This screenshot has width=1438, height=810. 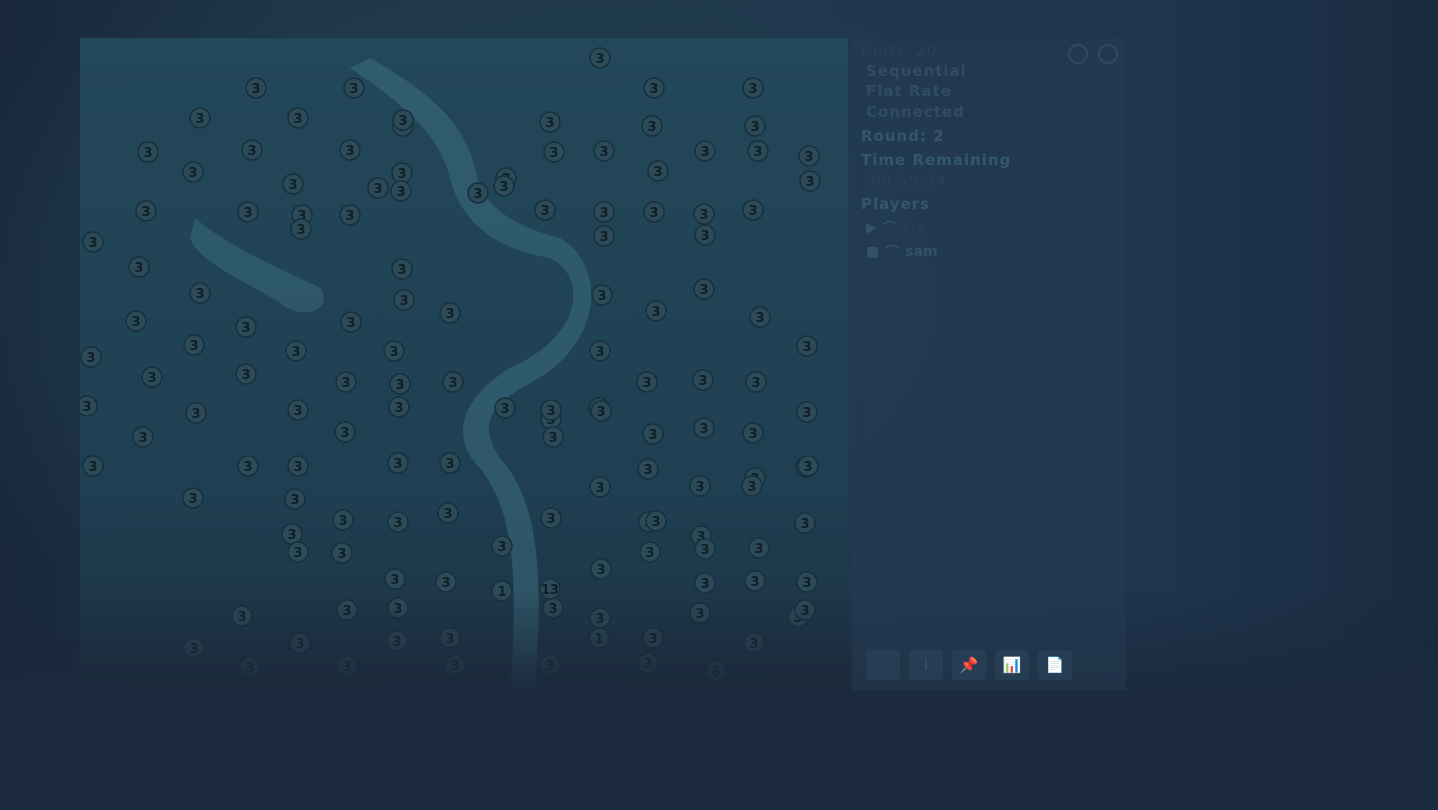 What do you see at coordinates (1012, 665) in the screenshot?
I see `stats-button: 📊` at bounding box center [1012, 665].